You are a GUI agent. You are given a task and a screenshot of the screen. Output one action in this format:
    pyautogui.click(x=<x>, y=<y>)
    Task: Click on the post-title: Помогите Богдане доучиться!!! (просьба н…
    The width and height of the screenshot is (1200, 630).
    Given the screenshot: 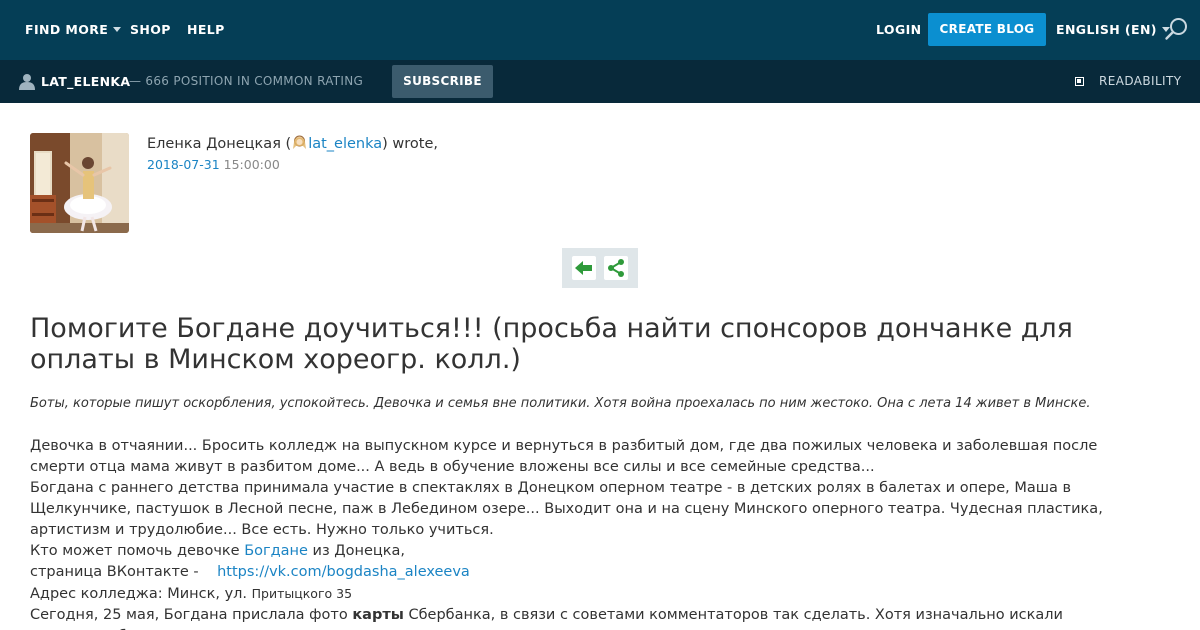 What is the action you would take?
    pyautogui.click(x=551, y=344)
    